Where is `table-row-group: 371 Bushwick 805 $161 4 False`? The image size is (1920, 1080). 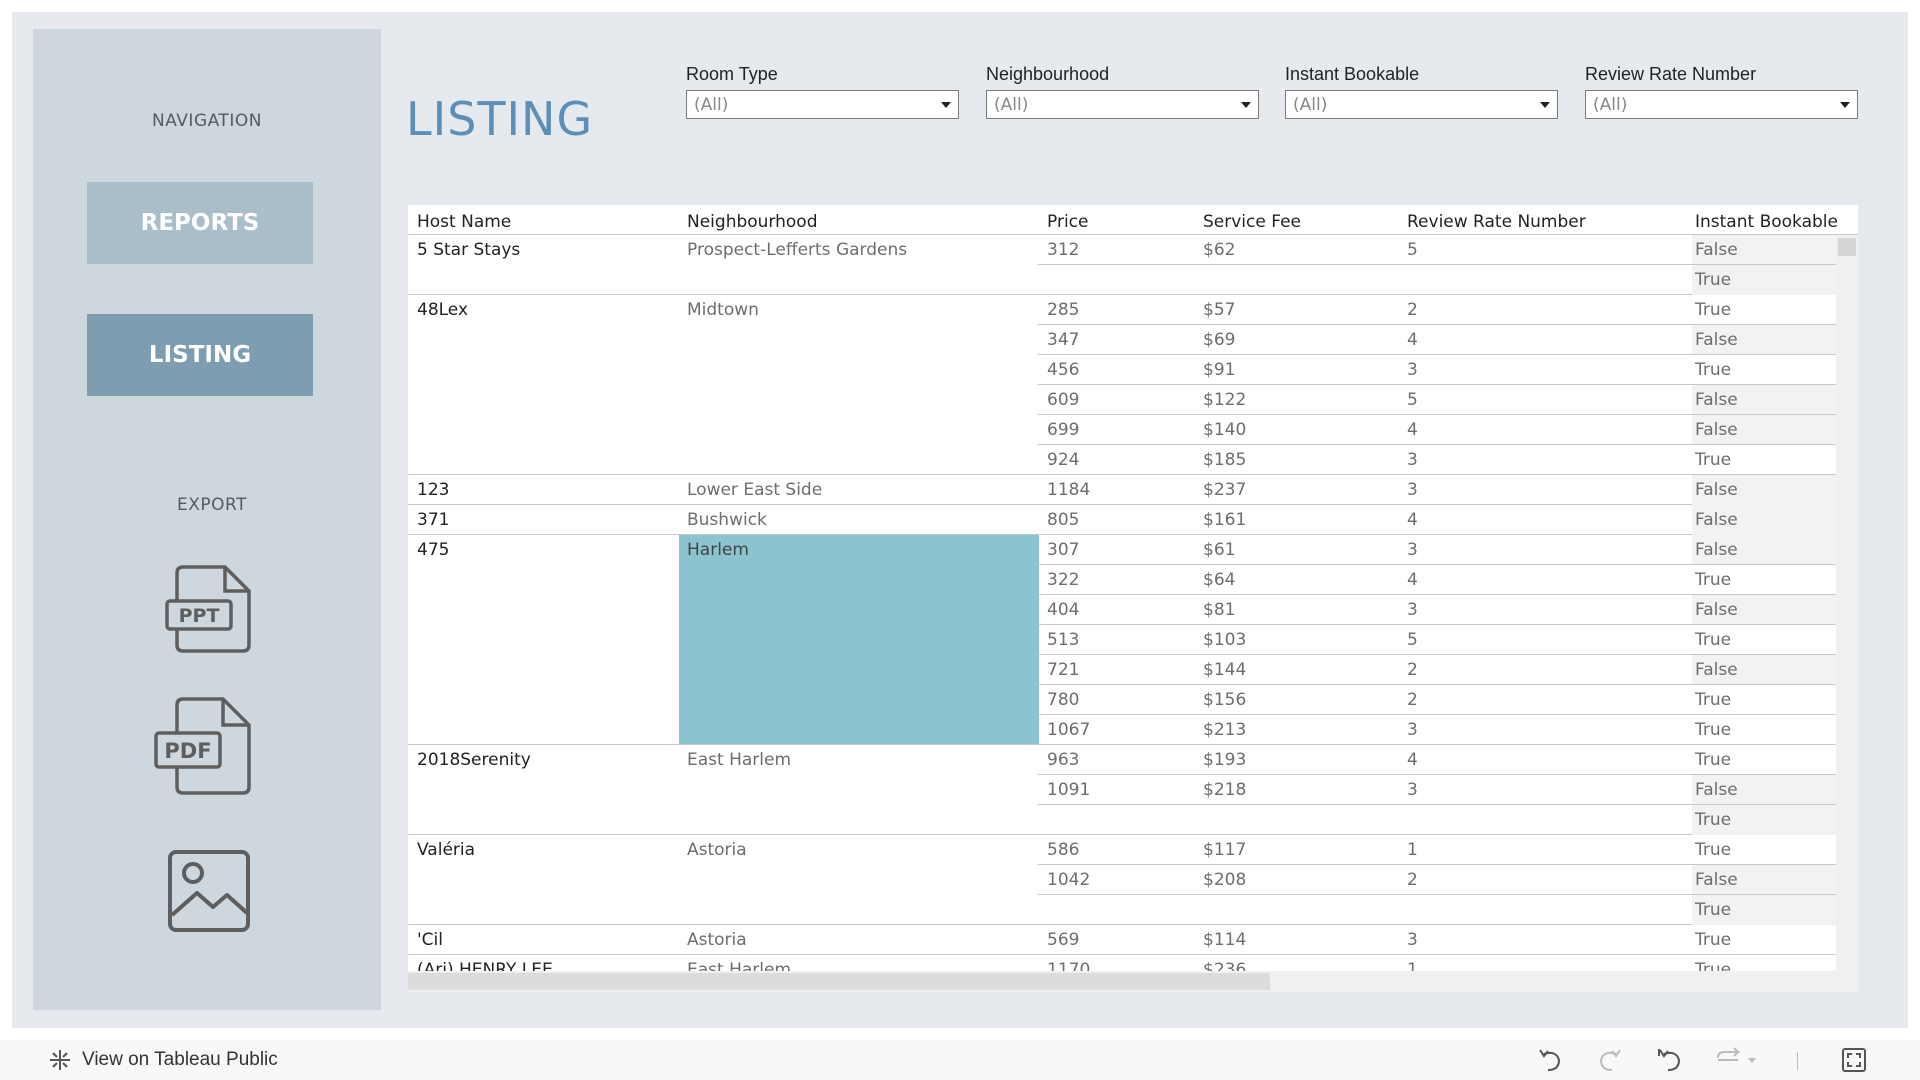
table-row-group: 371 Bushwick 805 $161 4 False is located at coordinates (1122, 520).